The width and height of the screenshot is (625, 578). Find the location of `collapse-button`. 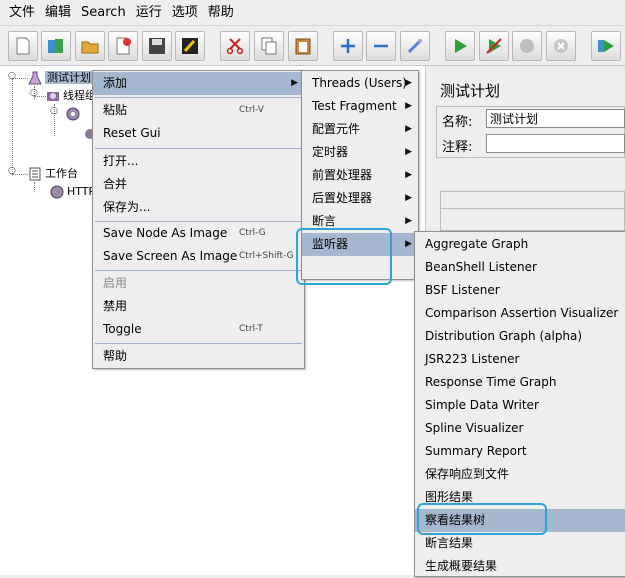

collapse-button is located at coordinates (381, 46).